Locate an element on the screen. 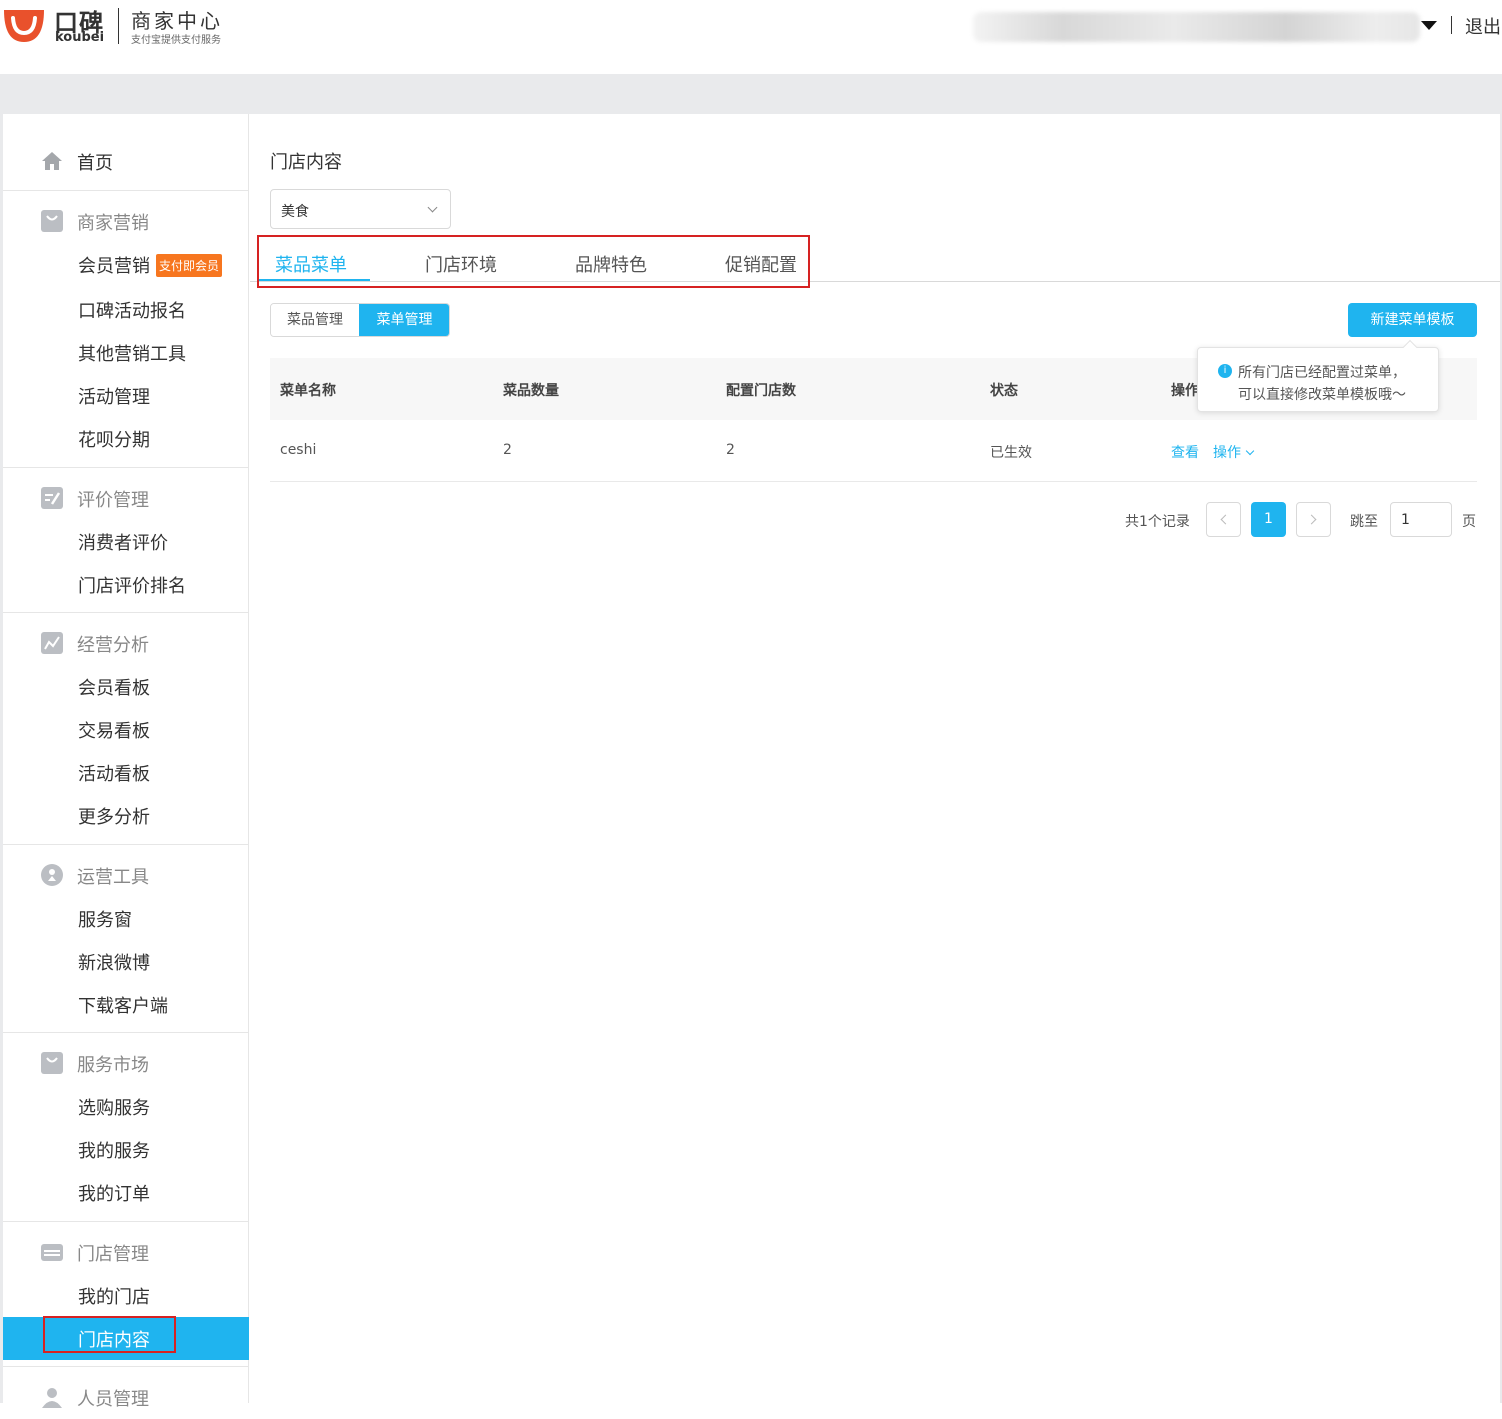 This screenshot has width=1502, height=1419. sidebar-item-label: 我的门店 is located at coordinates (114, 1297).